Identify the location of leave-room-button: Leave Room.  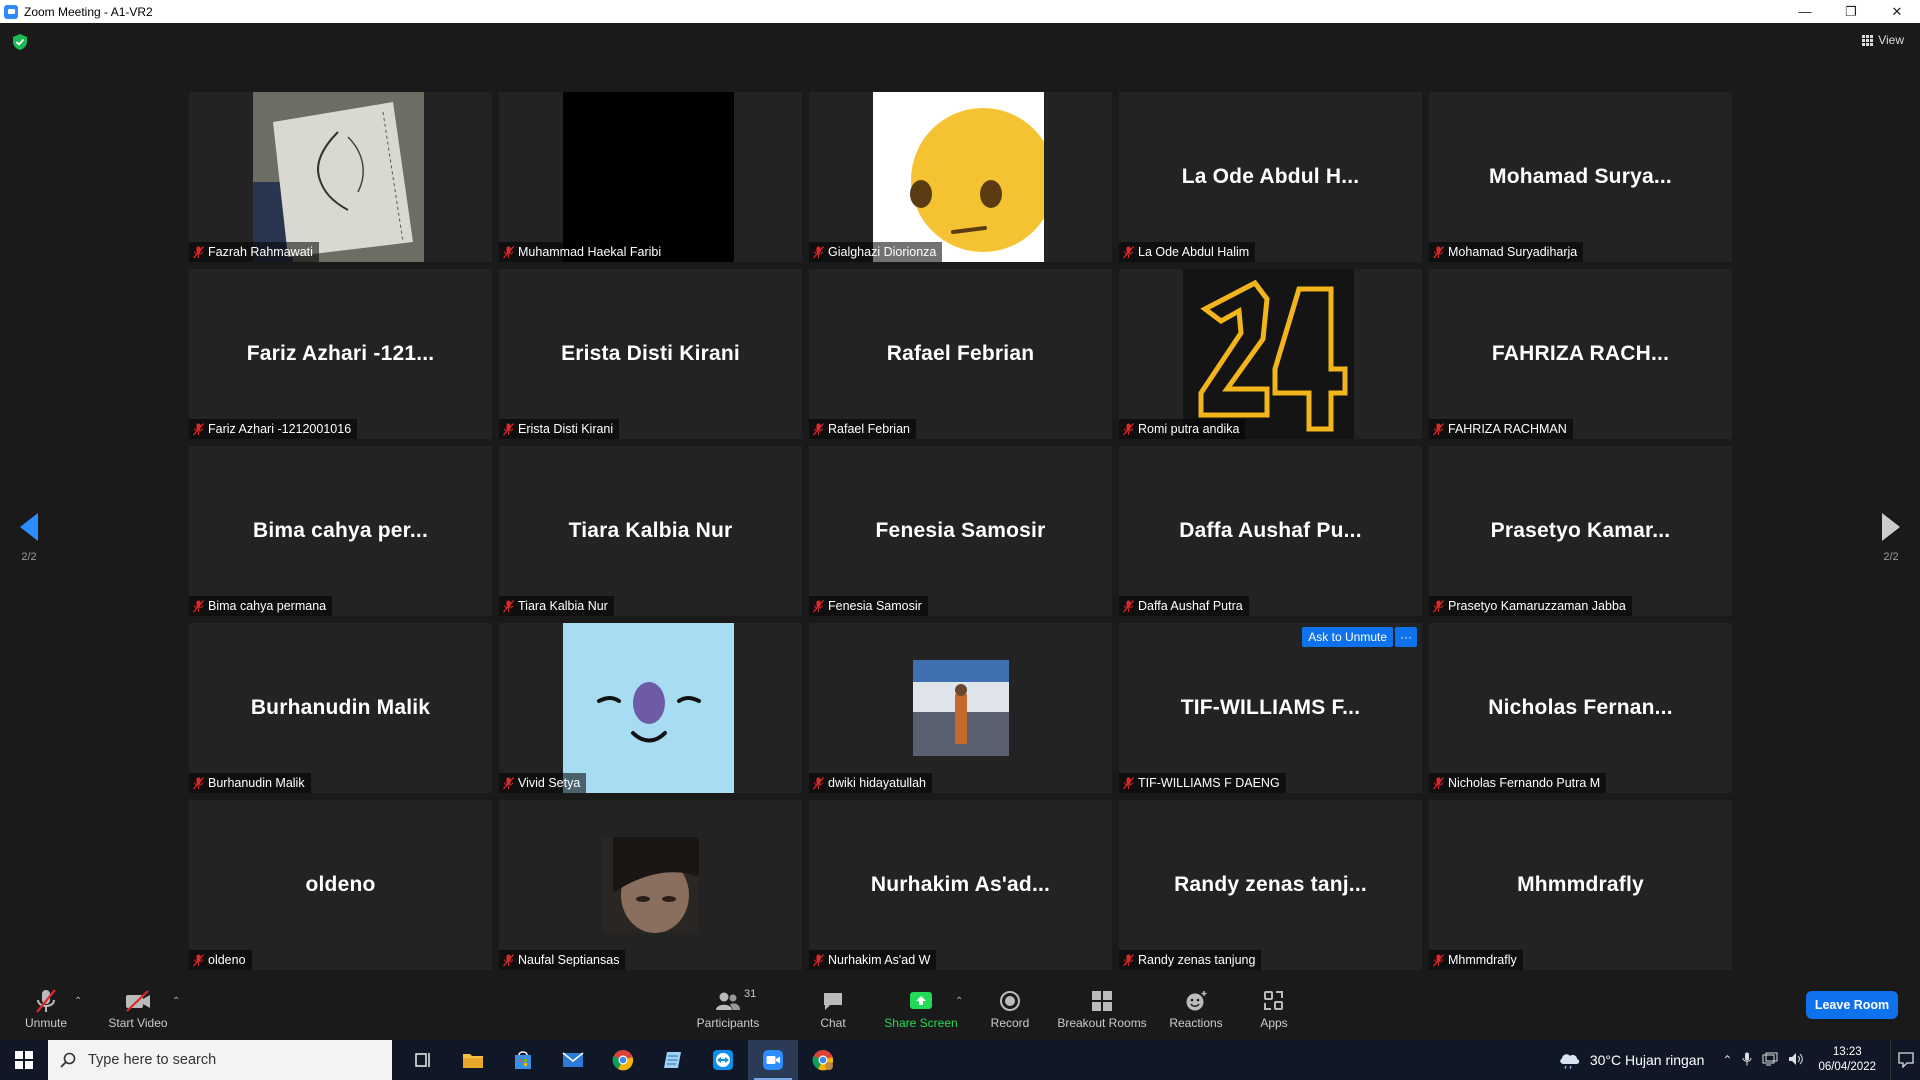
(1852, 1005).